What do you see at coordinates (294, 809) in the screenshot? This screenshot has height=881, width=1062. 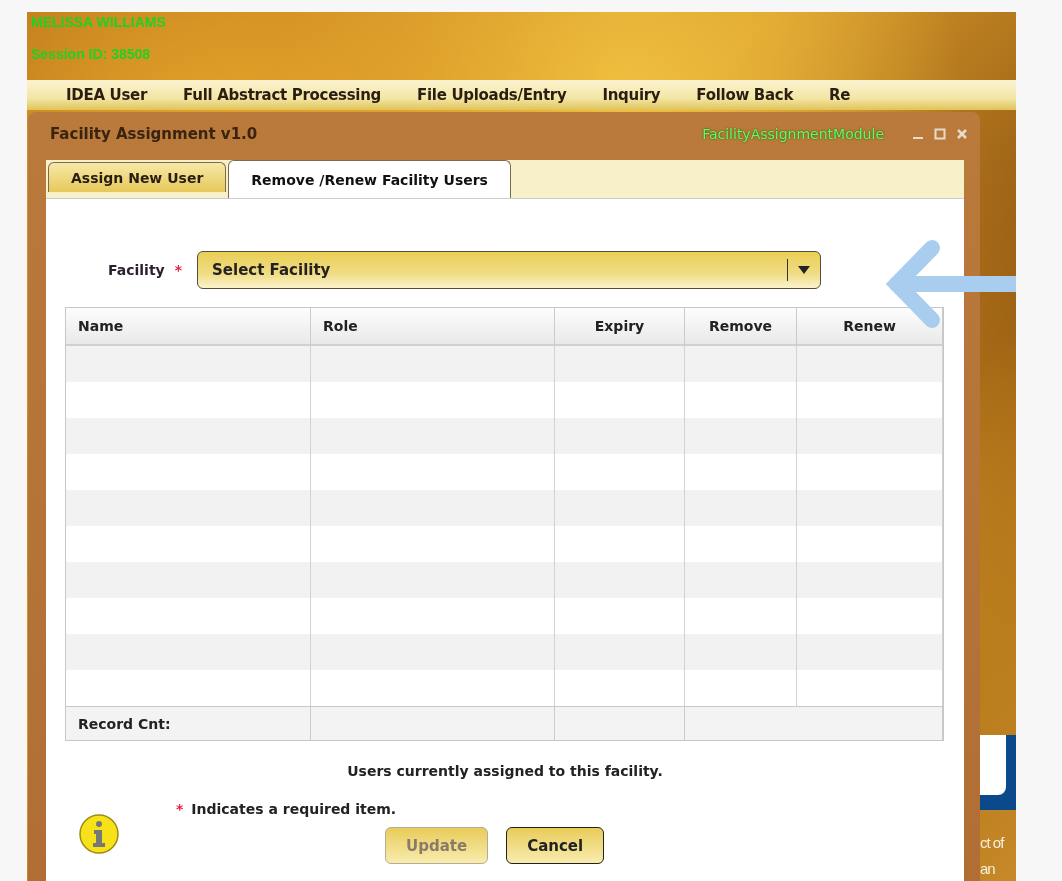 I see `required-note: Indicates a required item.` at bounding box center [294, 809].